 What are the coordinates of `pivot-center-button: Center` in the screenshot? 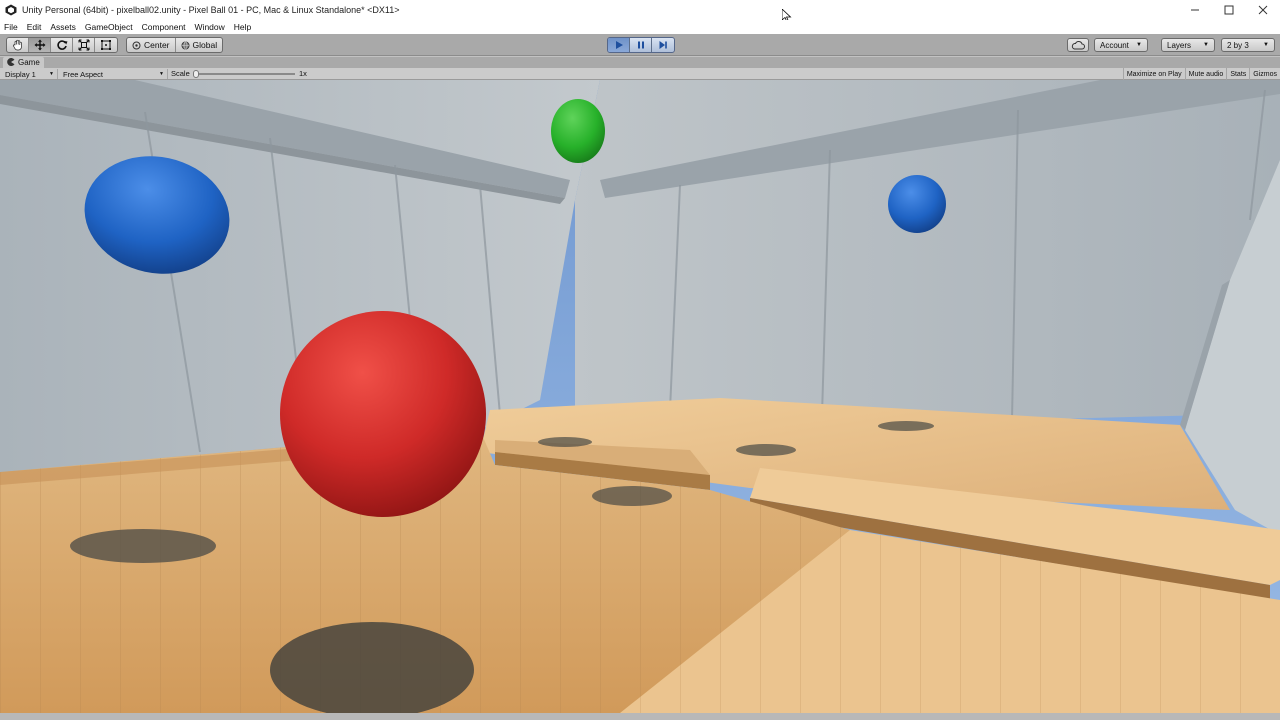 It's located at (151, 45).